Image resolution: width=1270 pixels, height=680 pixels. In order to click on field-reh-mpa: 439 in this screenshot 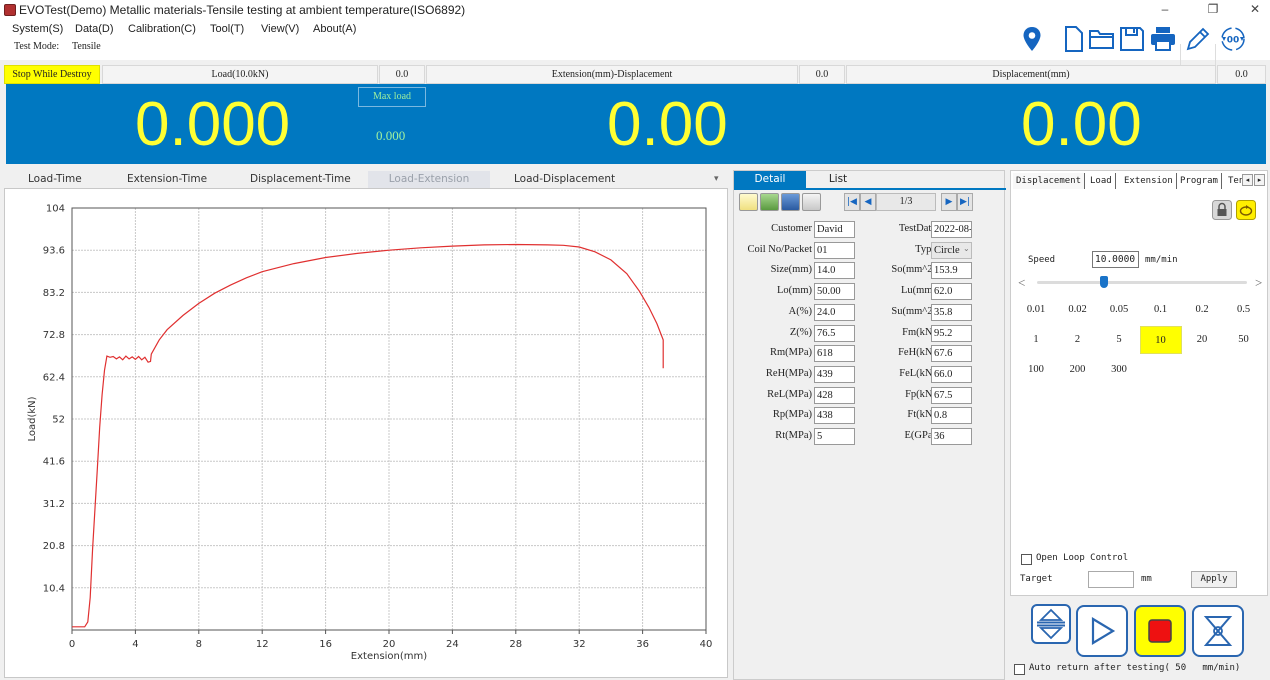, I will do `click(834, 374)`.